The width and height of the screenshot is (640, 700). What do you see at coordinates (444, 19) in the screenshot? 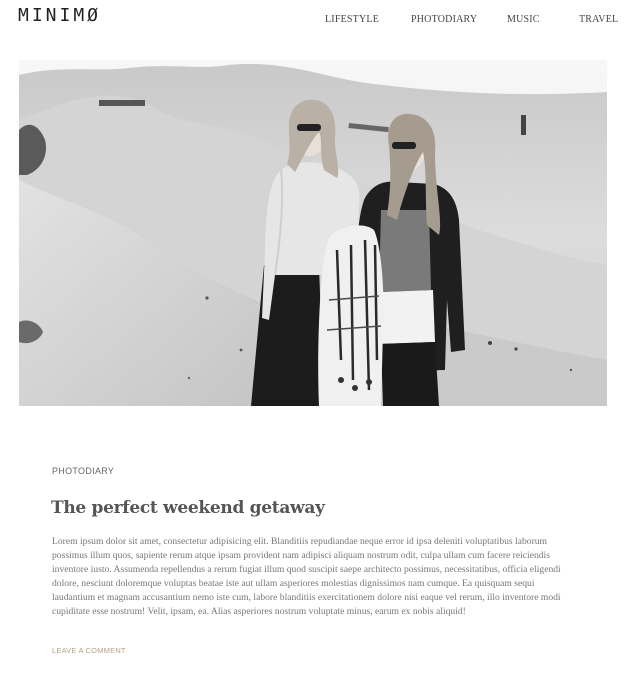
I see `nav-item-photodiary: PHOTODIARY` at bounding box center [444, 19].